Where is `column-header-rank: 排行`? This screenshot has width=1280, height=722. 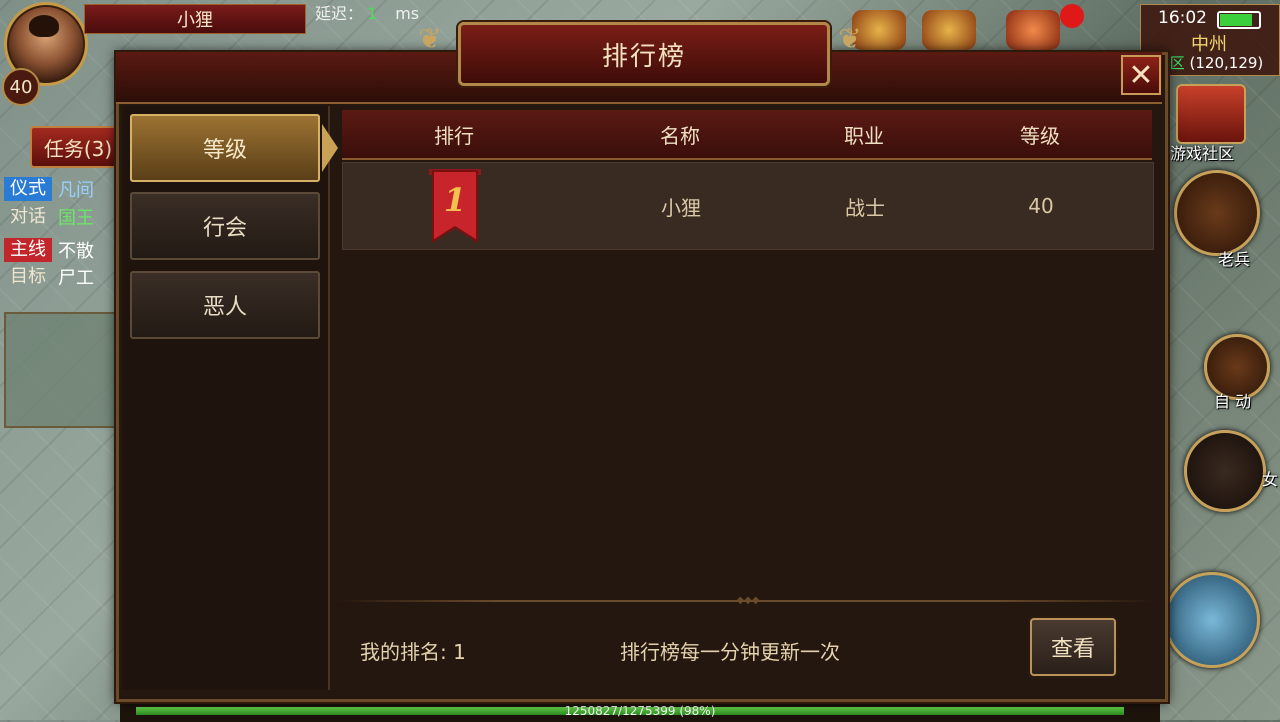 column-header-rank: 排行 is located at coordinates (454, 135).